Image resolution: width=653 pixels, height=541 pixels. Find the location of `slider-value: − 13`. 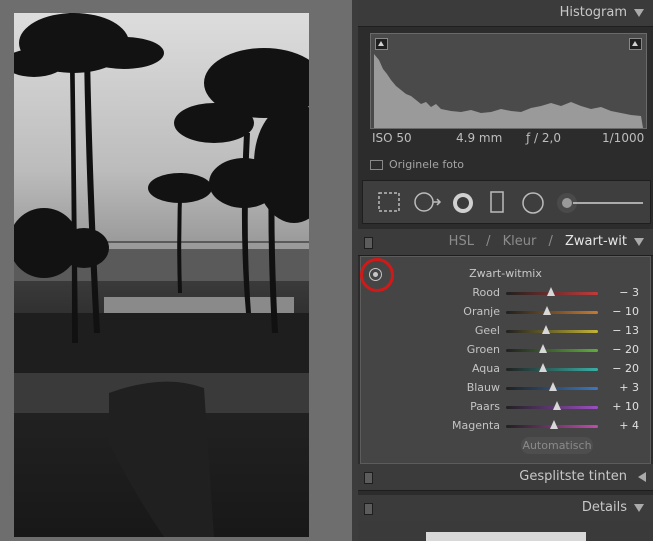

slider-value: − 13 is located at coordinates (624, 330).